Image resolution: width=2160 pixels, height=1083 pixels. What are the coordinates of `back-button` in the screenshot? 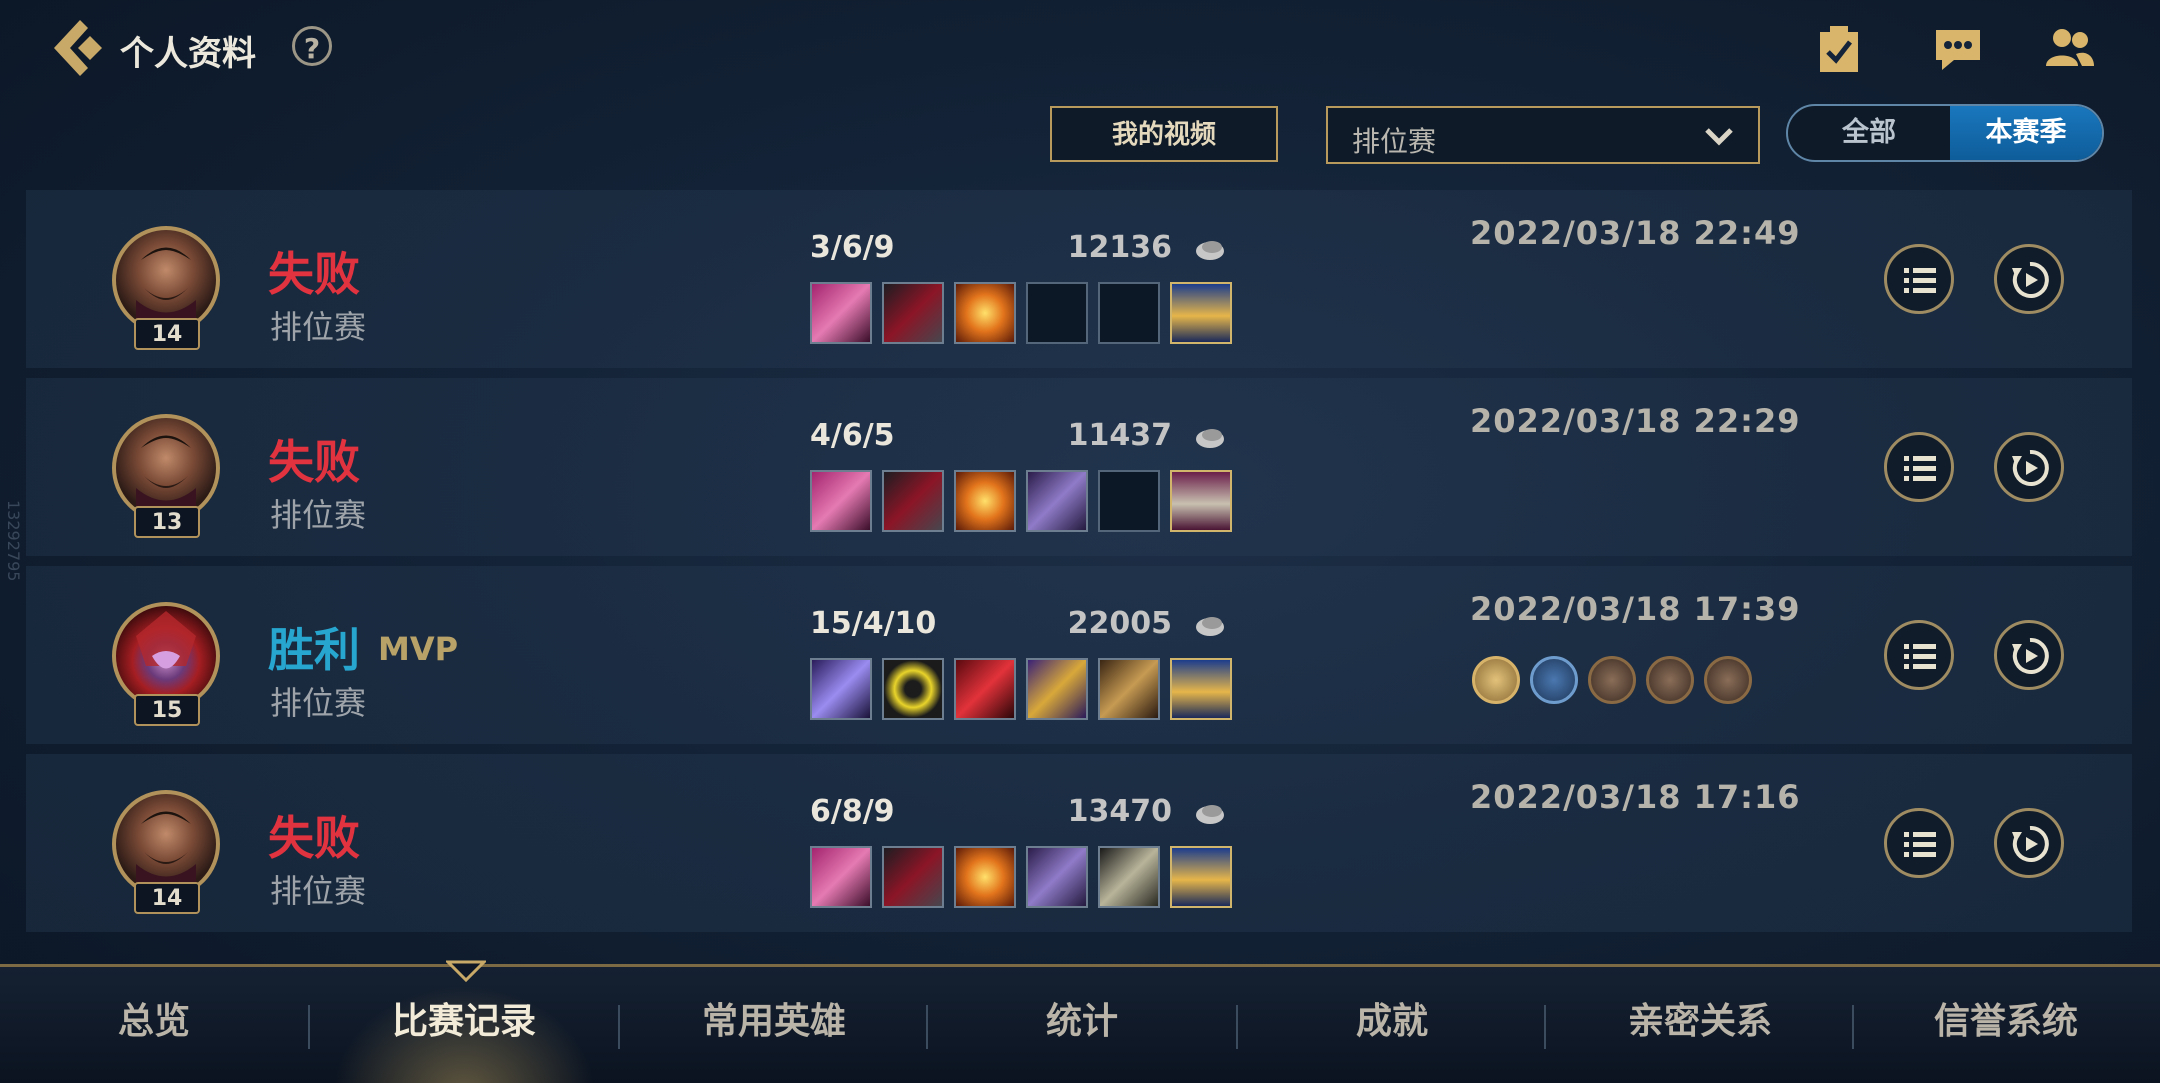 It's located at (78, 48).